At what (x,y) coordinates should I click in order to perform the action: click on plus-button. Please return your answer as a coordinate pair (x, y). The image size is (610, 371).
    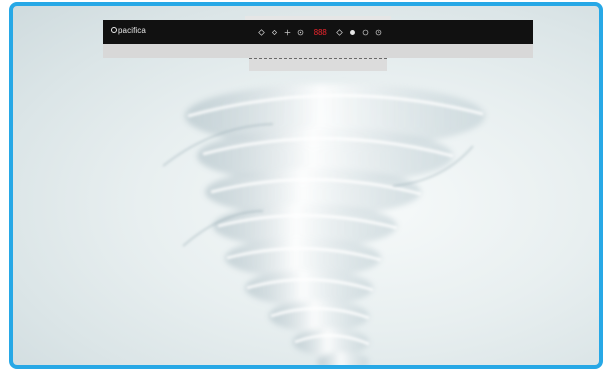
    Looking at the image, I should click on (287, 32).